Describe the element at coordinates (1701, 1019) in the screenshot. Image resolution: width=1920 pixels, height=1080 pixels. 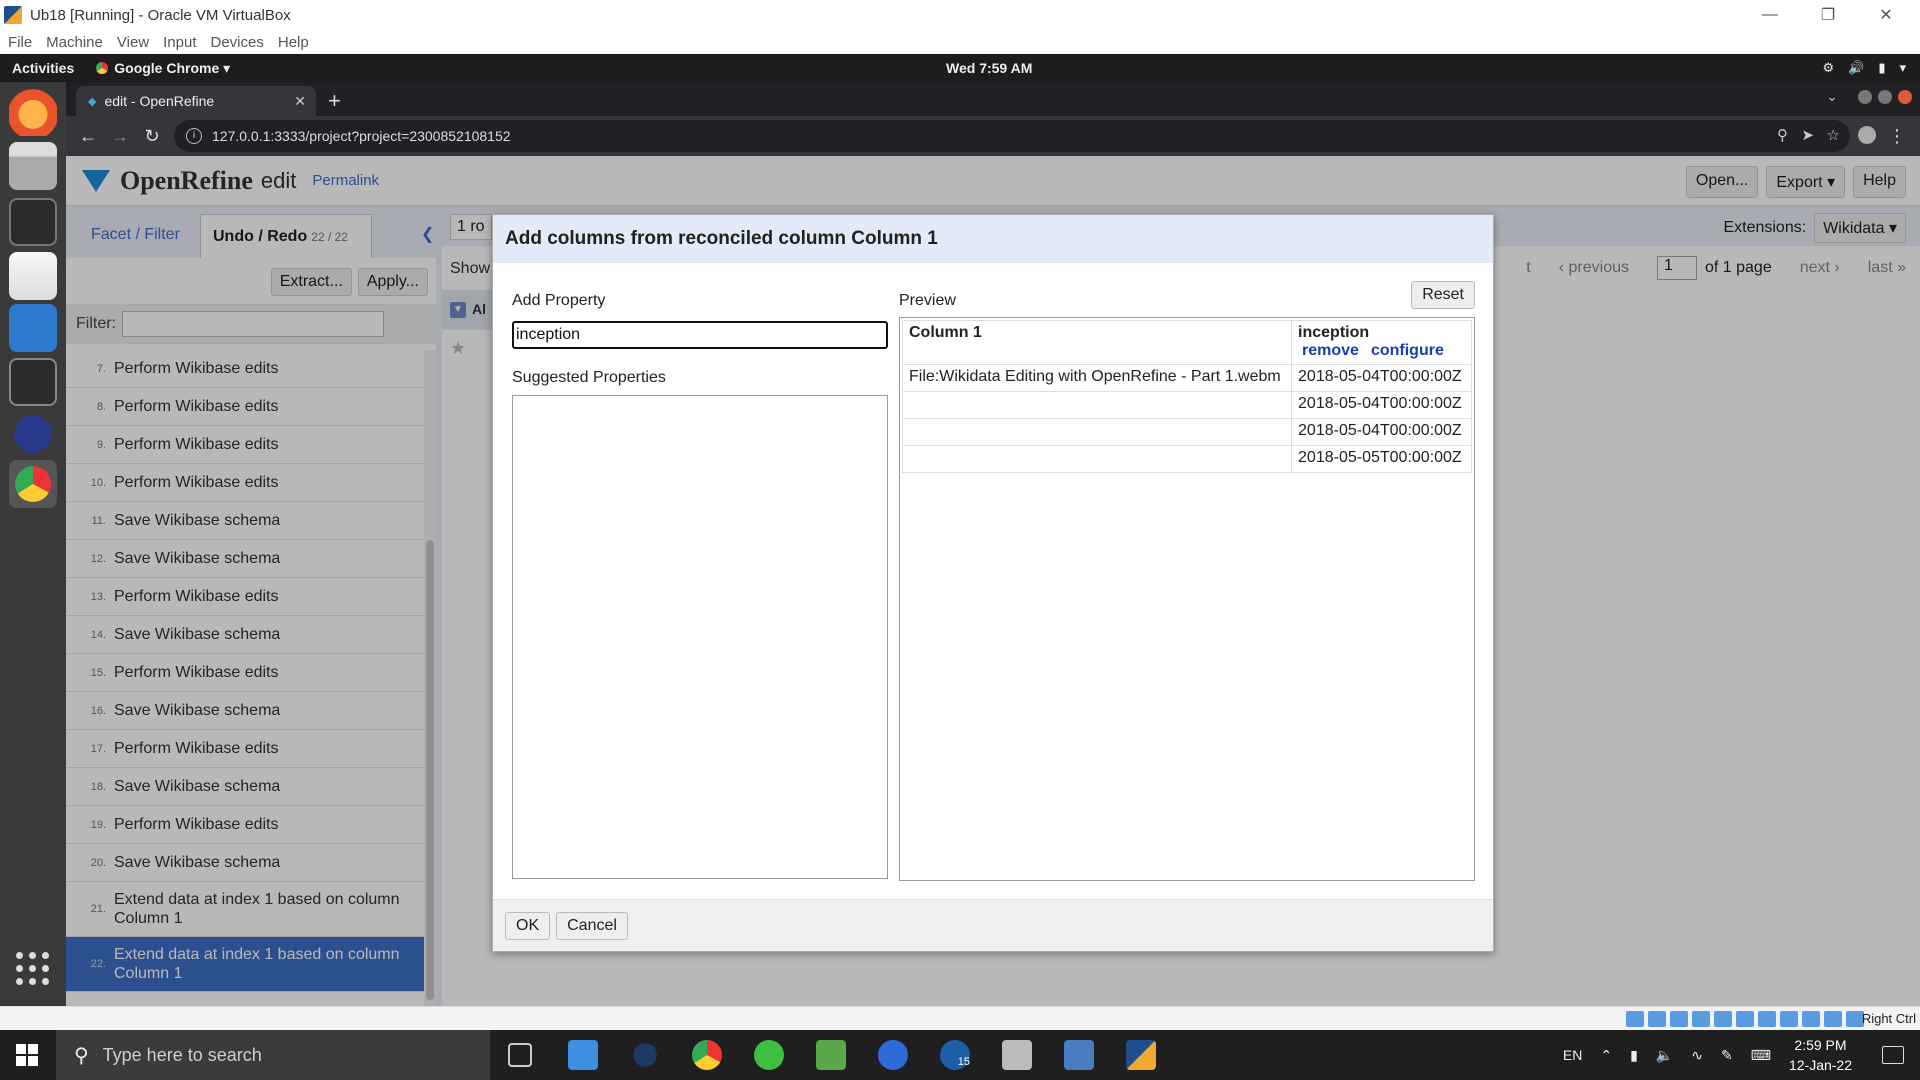
I see `network-icon` at that location.